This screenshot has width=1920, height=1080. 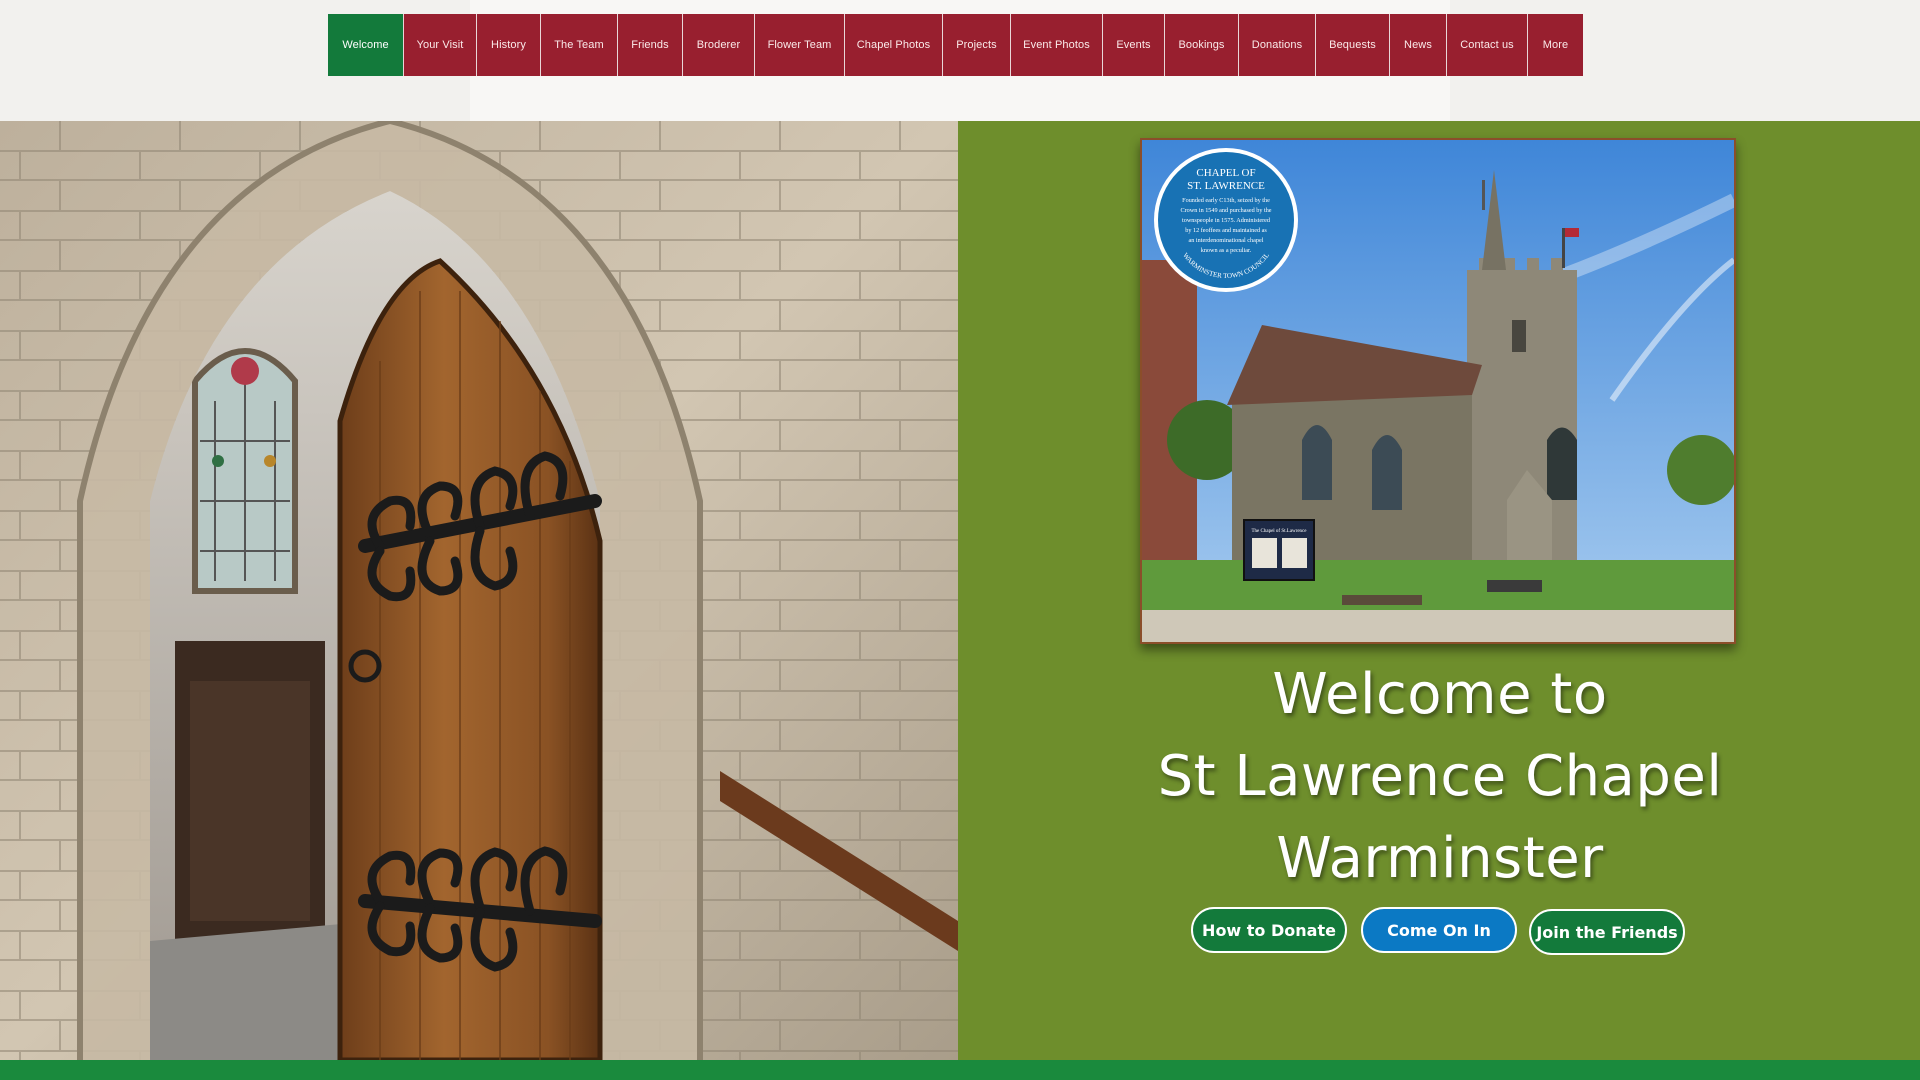 What do you see at coordinates (1269, 930) in the screenshot?
I see `how-to-donate-button: How to Donate` at bounding box center [1269, 930].